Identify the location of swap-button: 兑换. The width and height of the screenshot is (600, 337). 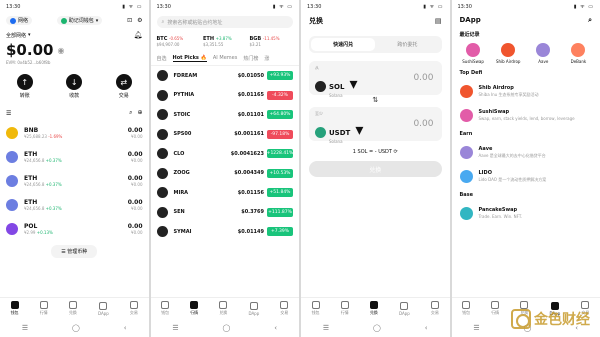
(375, 169).